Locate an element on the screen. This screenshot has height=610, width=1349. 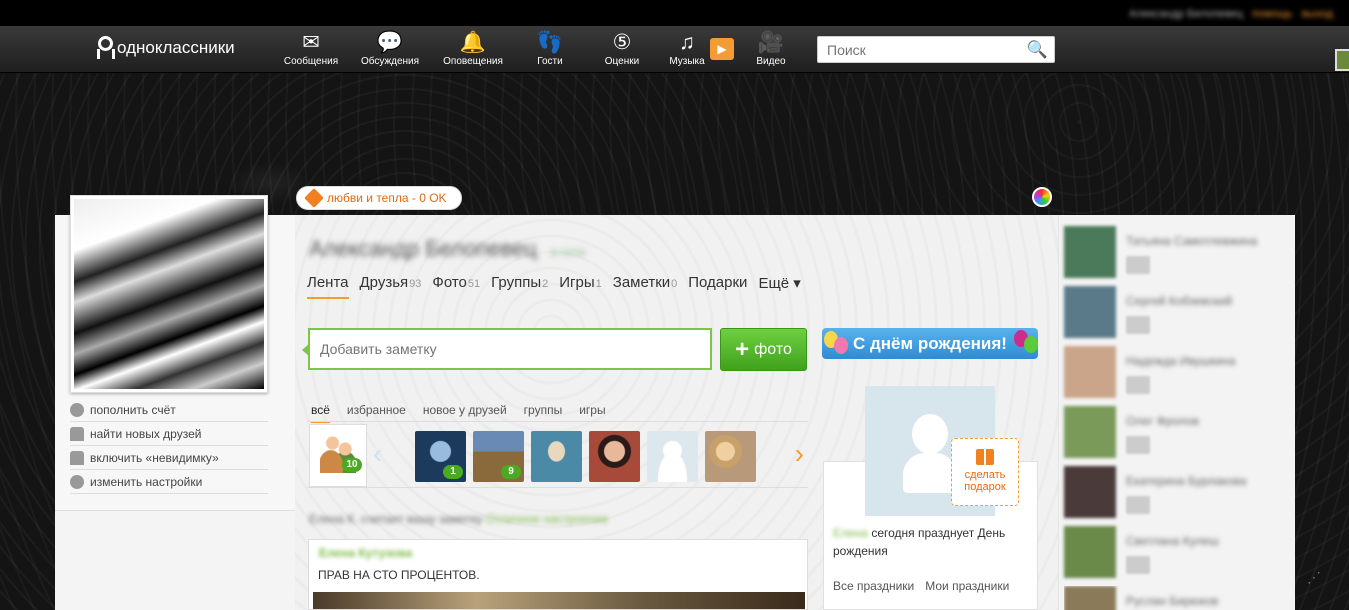
friend-name: Татьяна Самотлевжина is located at coordinates (1192, 241).